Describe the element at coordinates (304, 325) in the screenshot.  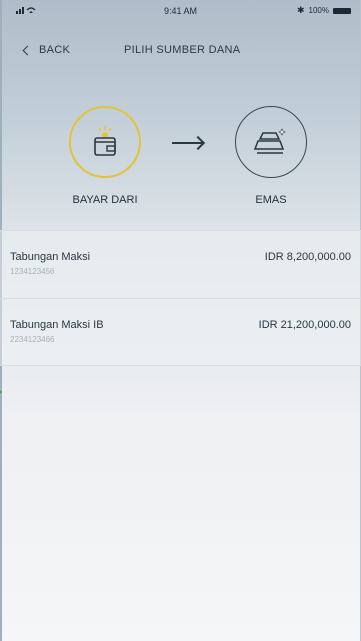
I see `account-balance: IDR 21,200,000.00` at that location.